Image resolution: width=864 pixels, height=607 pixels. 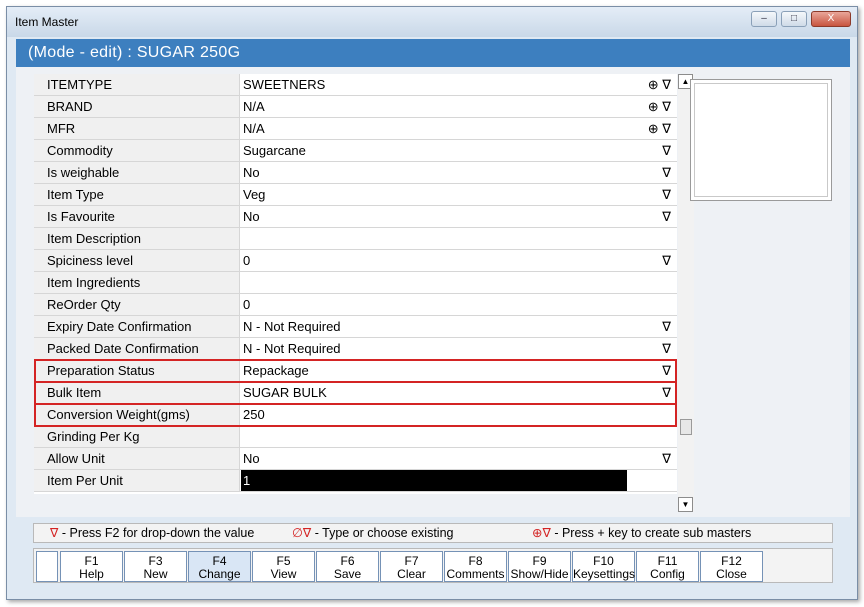 What do you see at coordinates (219, 574) in the screenshot?
I see `fkey-label: Change` at bounding box center [219, 574].